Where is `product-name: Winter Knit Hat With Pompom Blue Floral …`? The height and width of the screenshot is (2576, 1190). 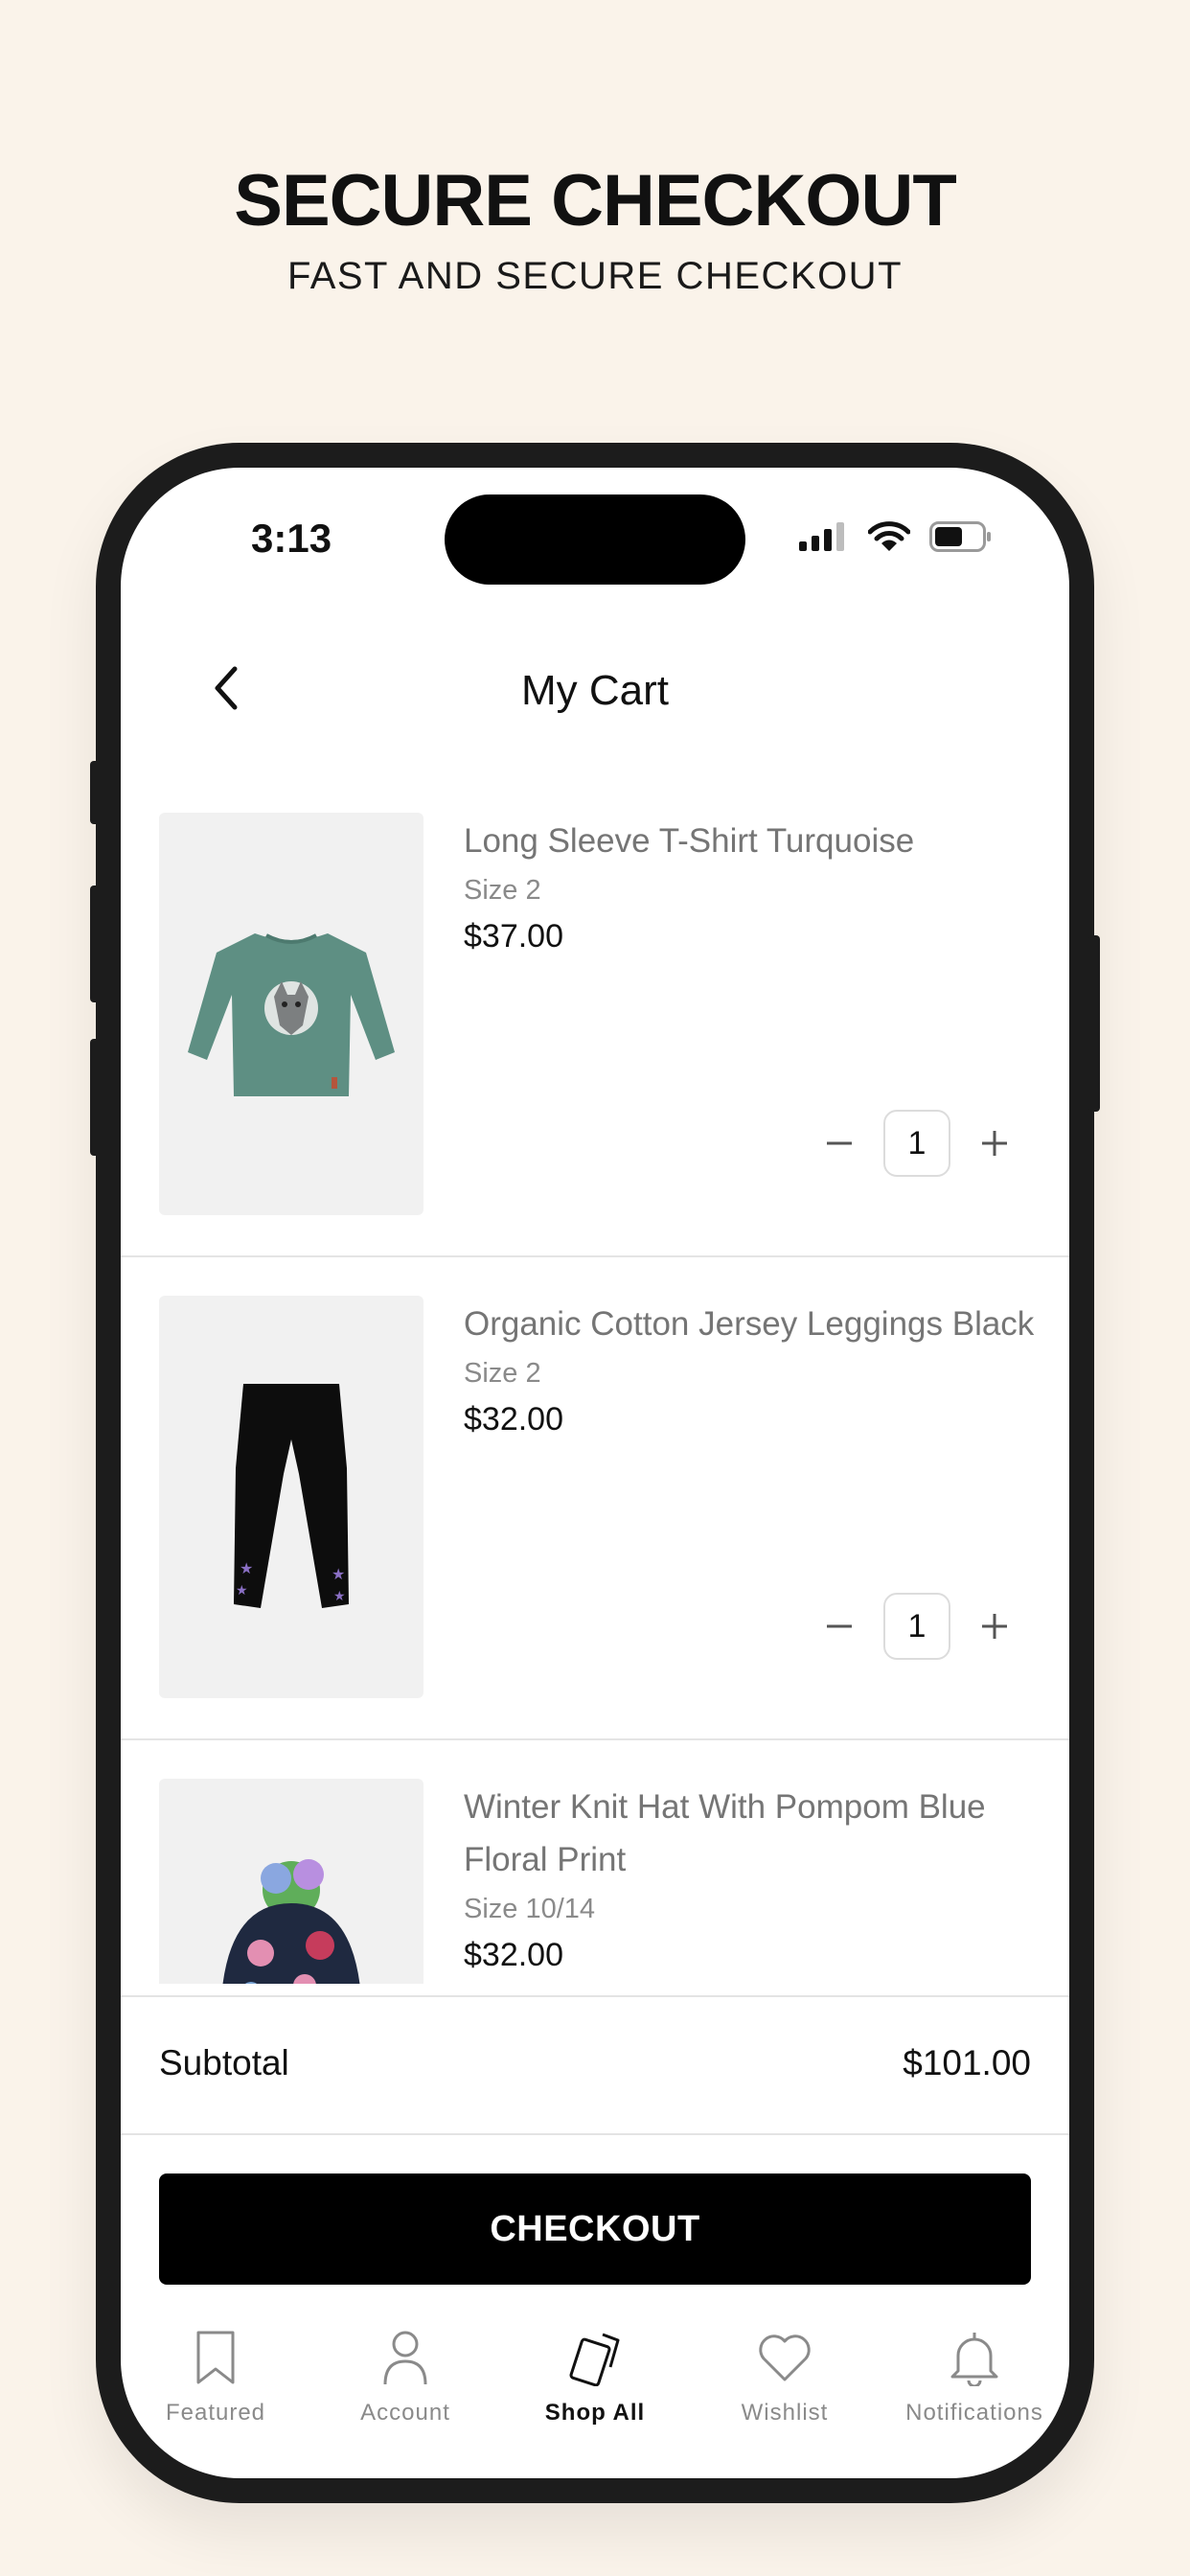
product-name: Winter Knit Hat With Pompom Blue Floral … is located at coordinates (751, 1833).